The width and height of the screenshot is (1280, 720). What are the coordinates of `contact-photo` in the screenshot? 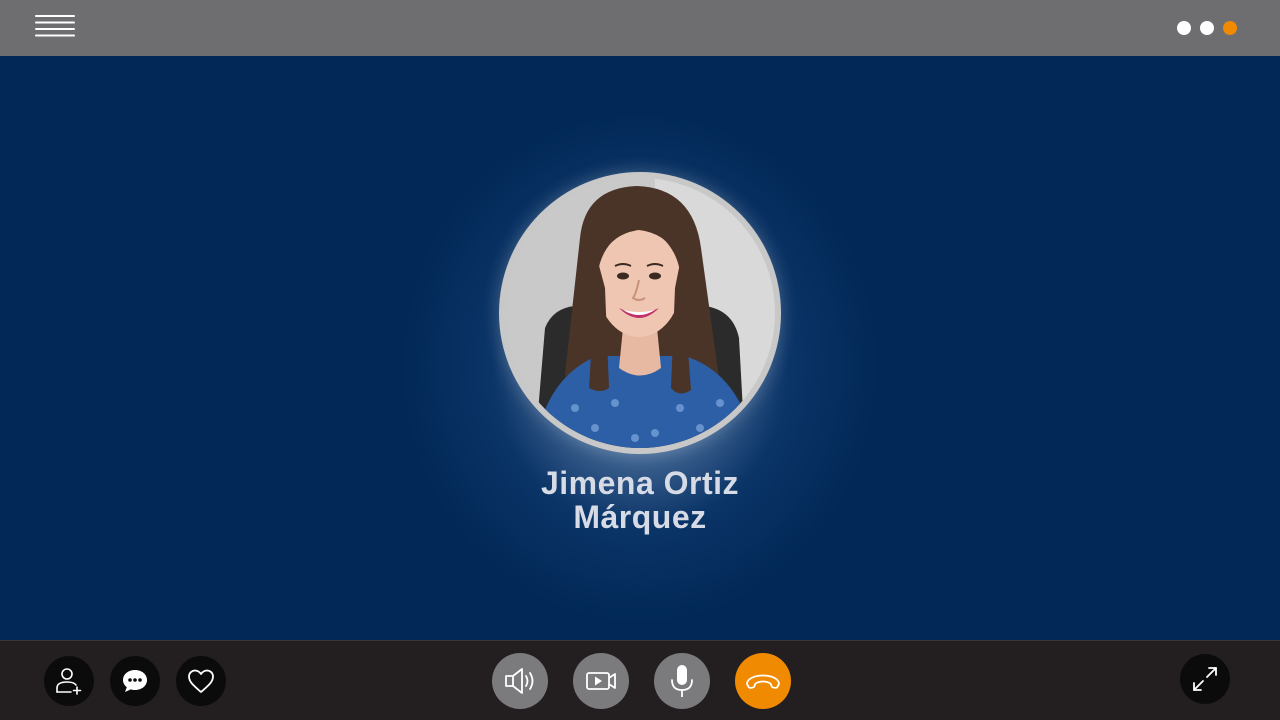 It's located at (640, 313).